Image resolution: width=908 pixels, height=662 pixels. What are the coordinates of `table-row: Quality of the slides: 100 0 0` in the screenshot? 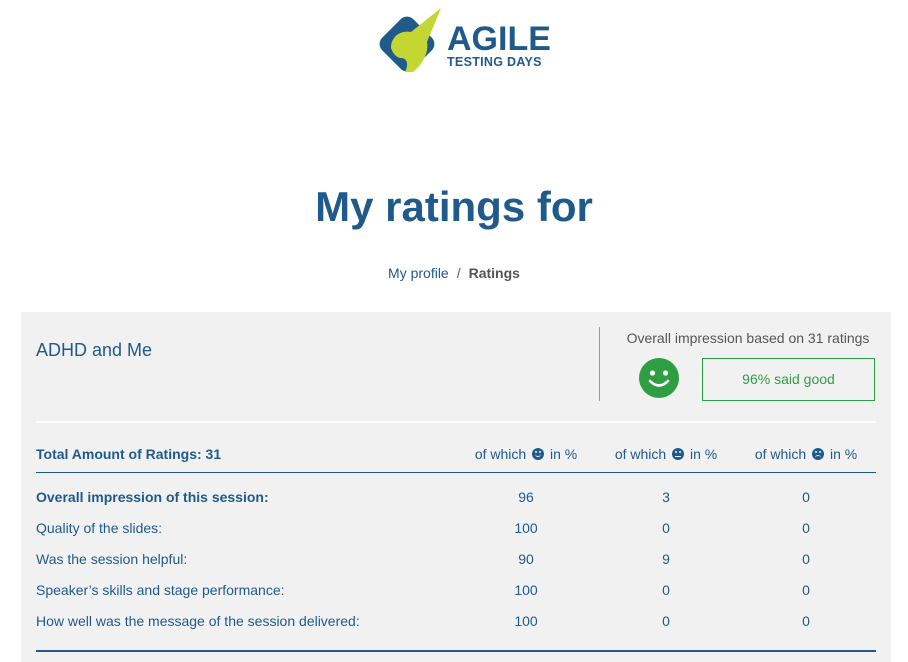 It's located at (456, 527).